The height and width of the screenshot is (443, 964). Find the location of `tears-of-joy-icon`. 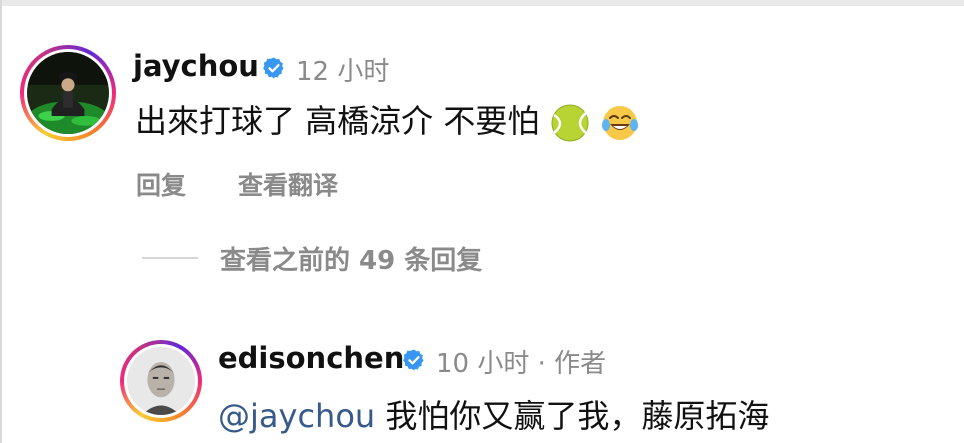

tears-of-joy-icon is located at coordinates (619, 123).